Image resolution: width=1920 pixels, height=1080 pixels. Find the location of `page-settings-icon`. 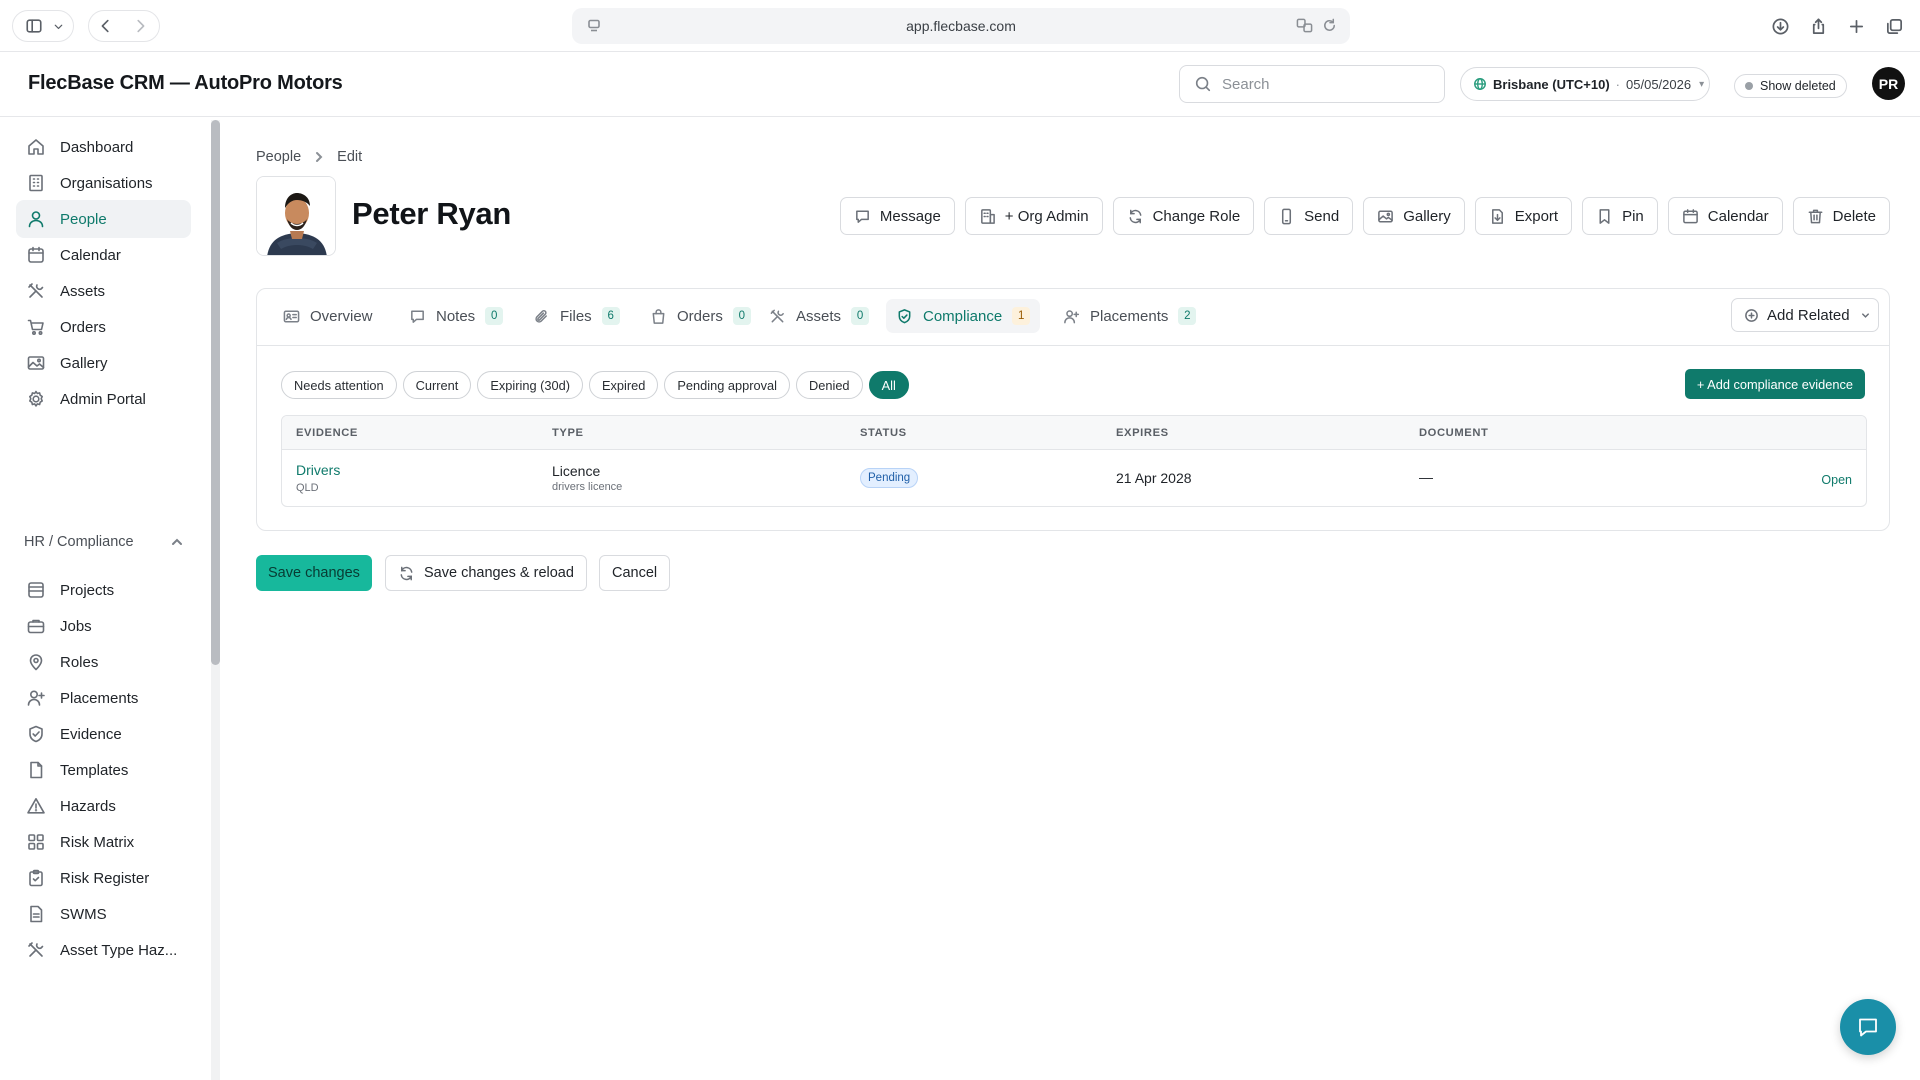

page-settings-icon is located at coordinates (594, 26).